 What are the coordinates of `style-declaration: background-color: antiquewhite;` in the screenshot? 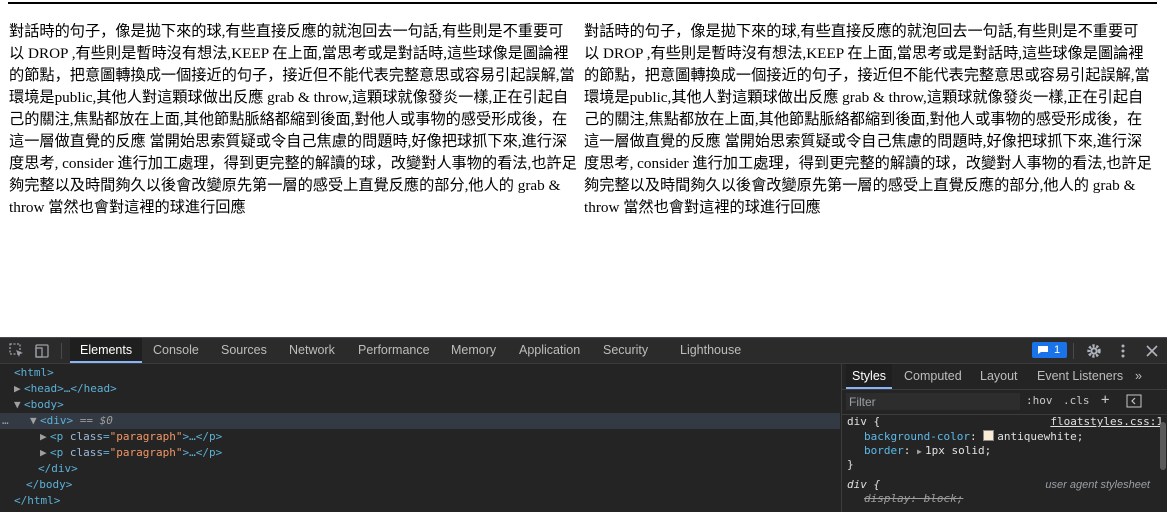 It's located at (973, 437).